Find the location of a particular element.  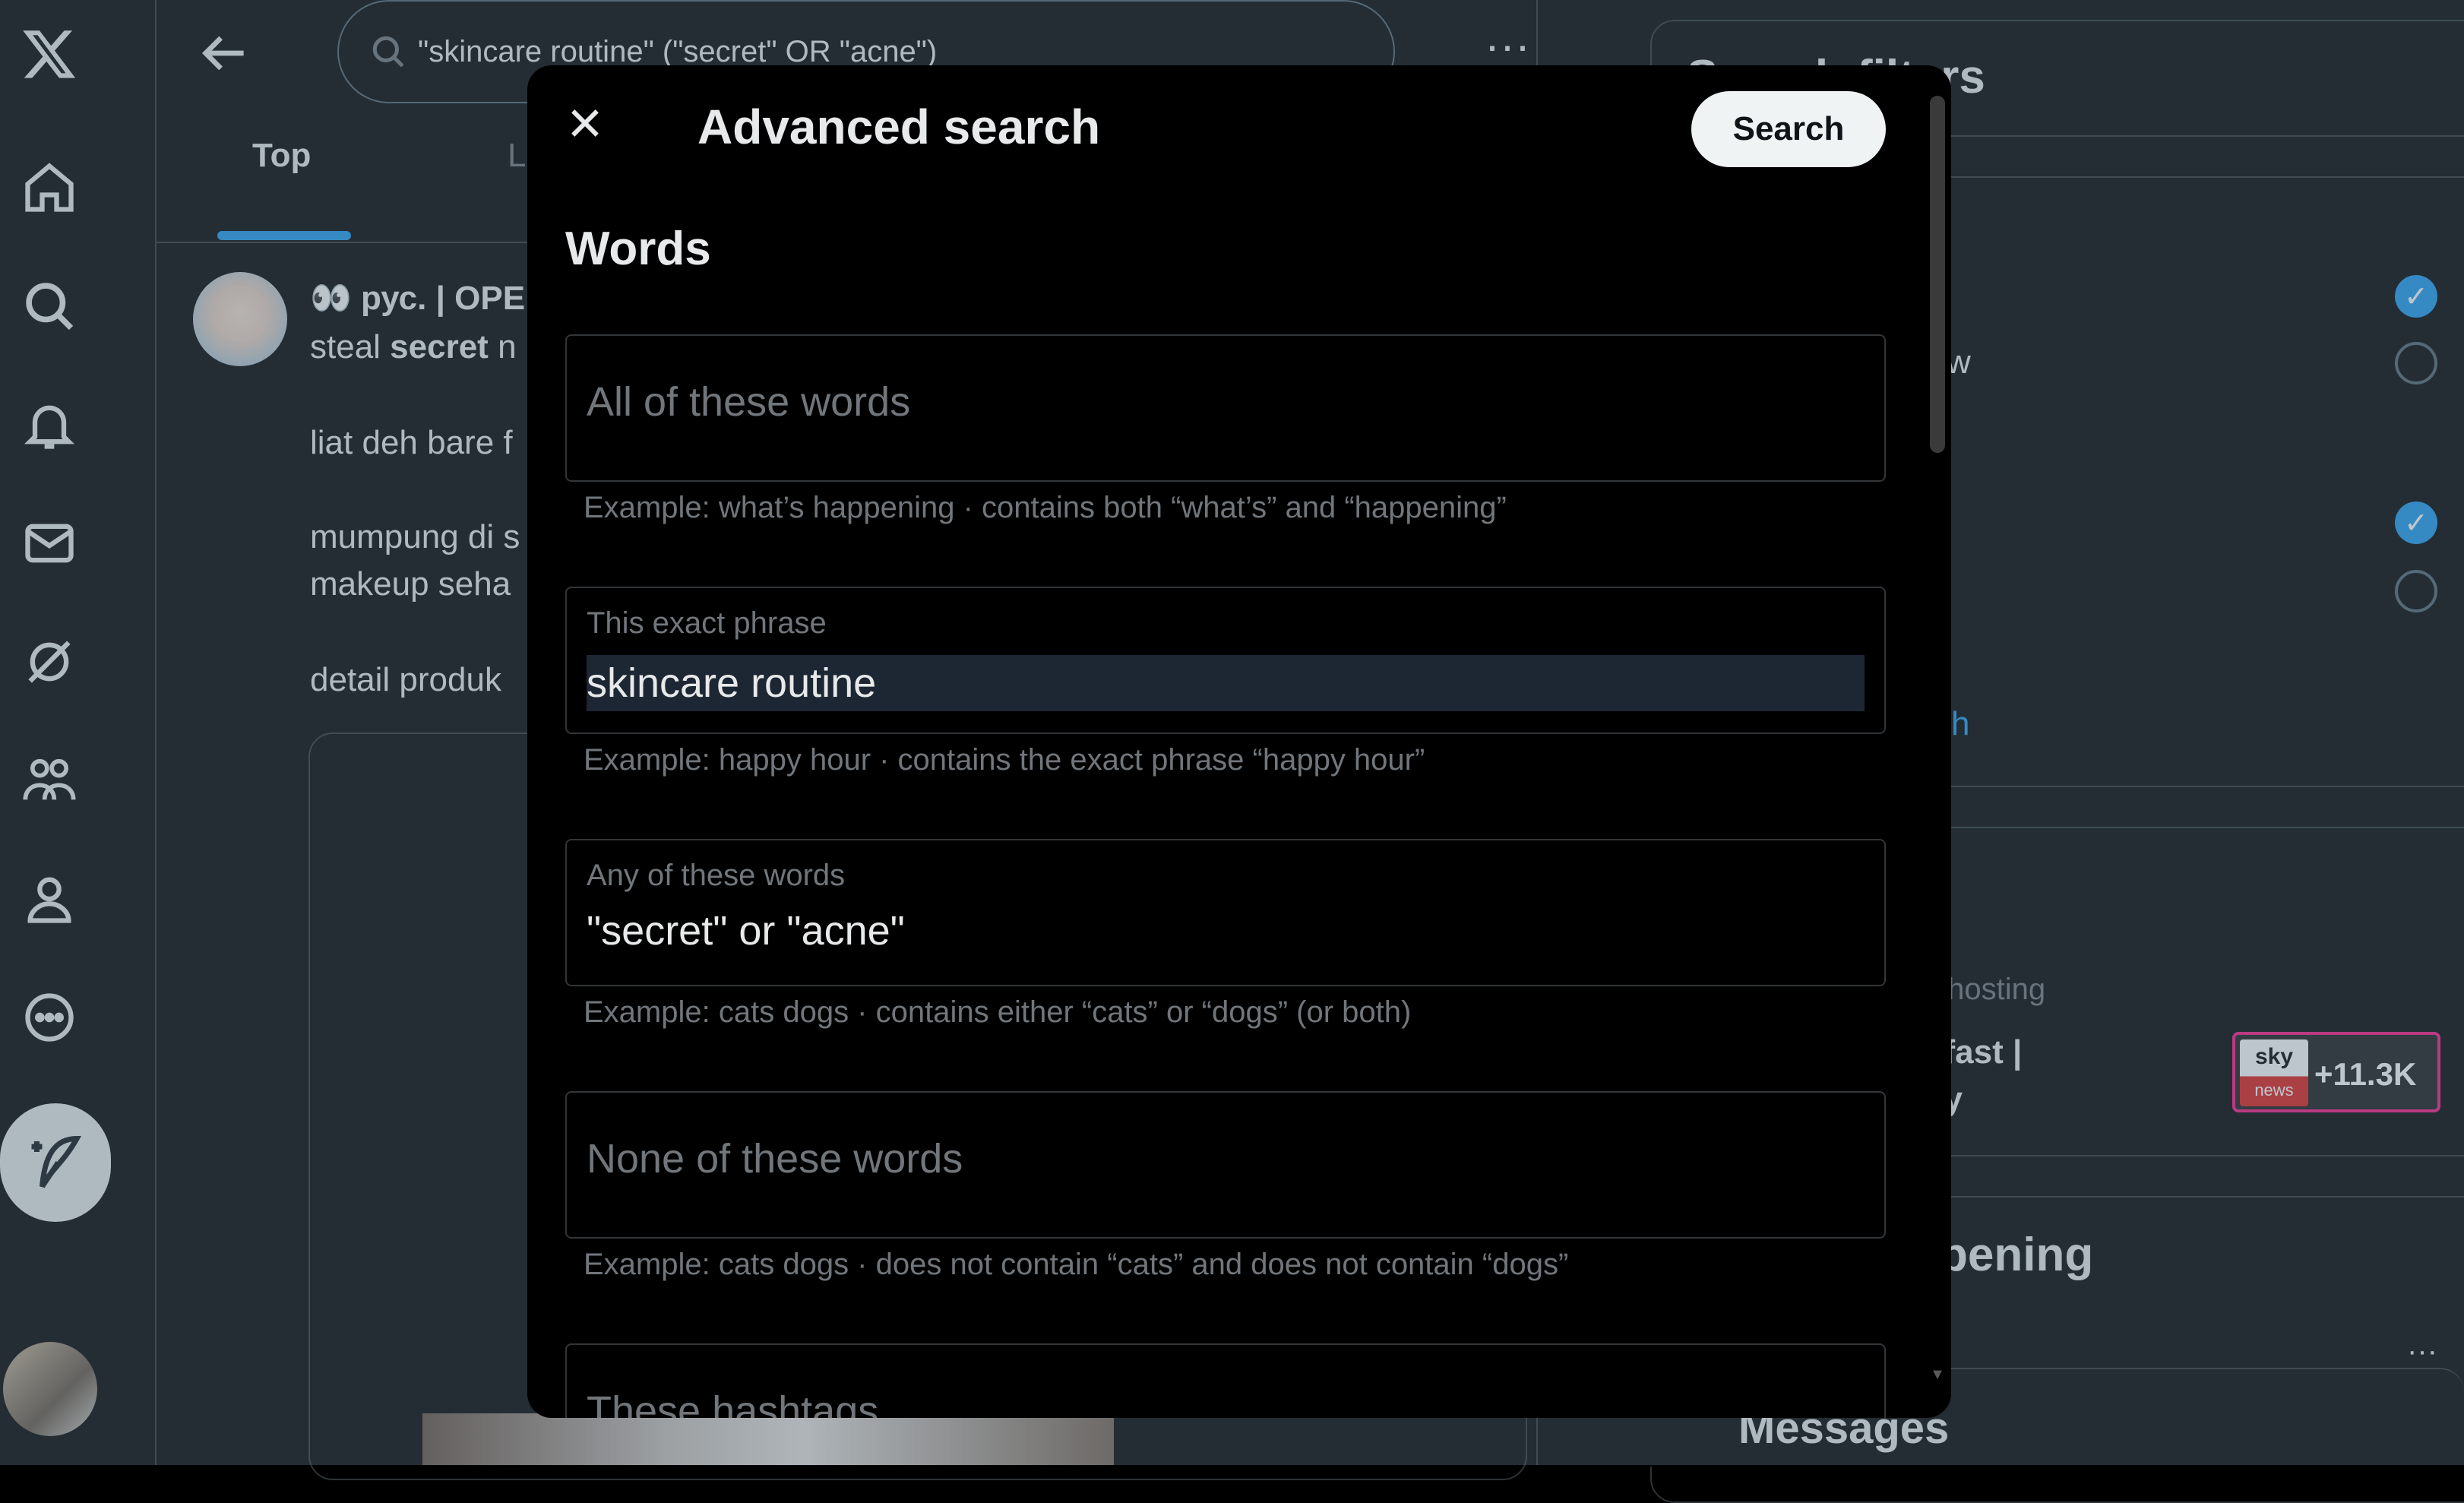

field-placeholder: All of these words is located at coordinates (749, 402).